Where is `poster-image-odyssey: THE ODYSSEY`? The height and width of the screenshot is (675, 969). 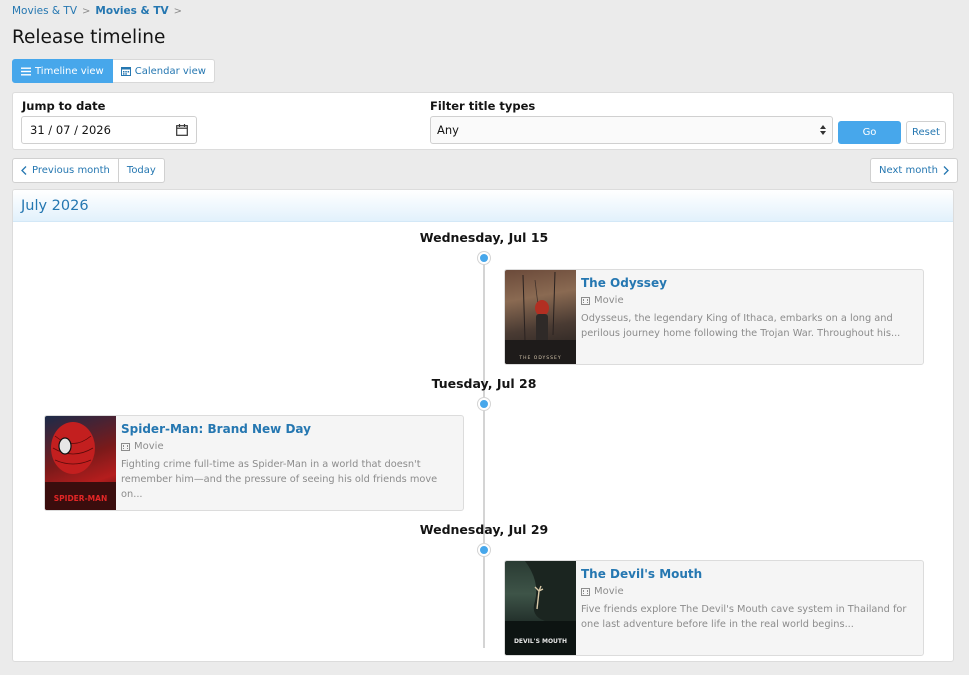 poster-image-odyssey: THE ODYSSEY is located at coordinates (540, 317).